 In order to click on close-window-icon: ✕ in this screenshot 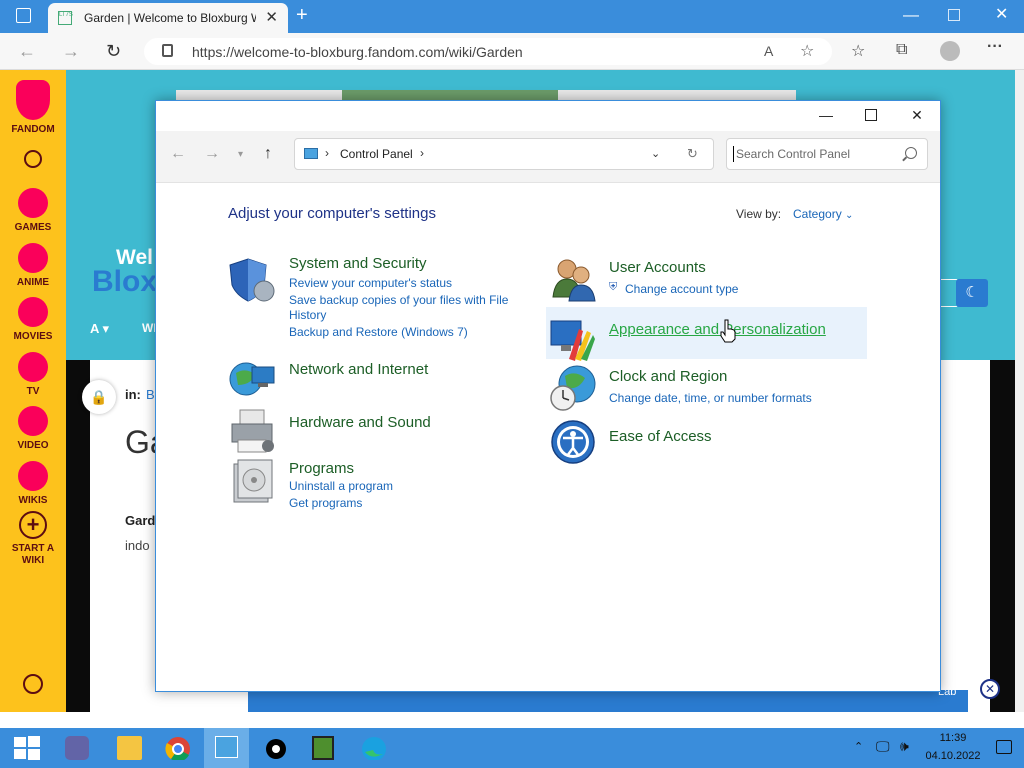, I will do `click(1001, 15)`.